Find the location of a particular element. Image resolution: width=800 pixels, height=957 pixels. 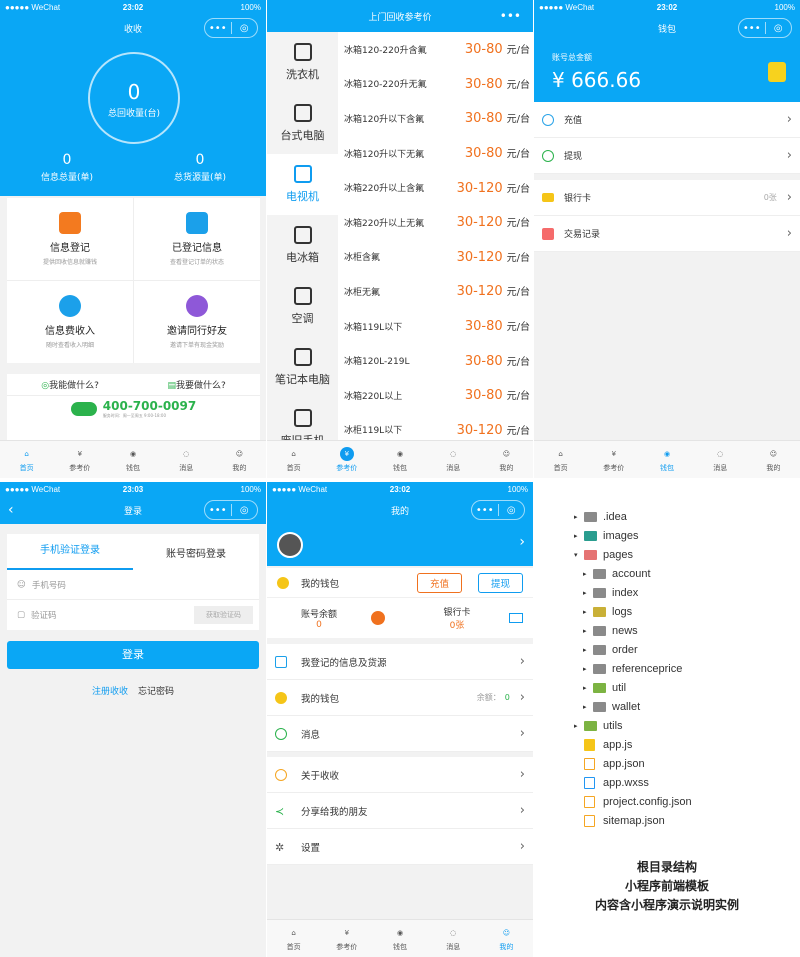

price-item: 冰箱120升以下无氟 30-80 元/台 is located at coordinates (435, 153).